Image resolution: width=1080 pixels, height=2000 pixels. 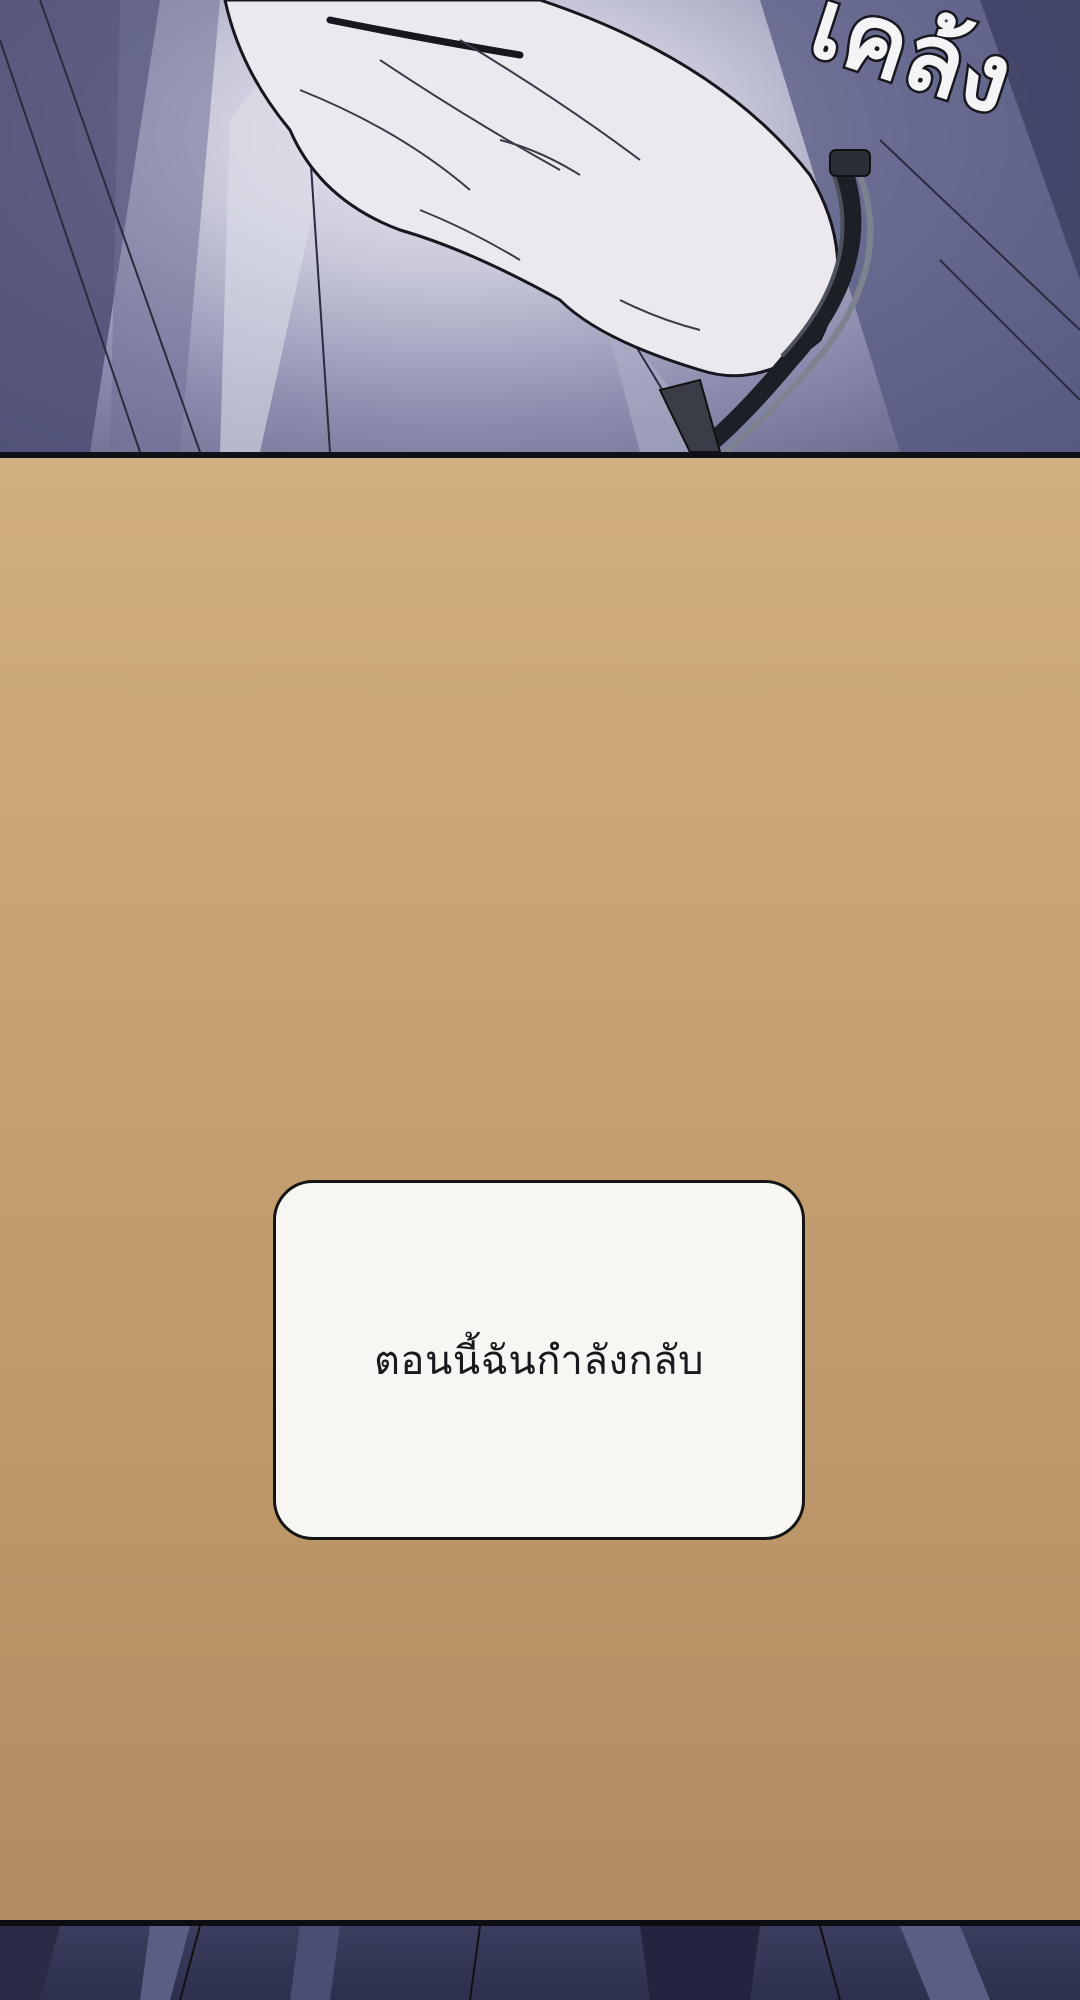 I want to click on narration-text: ตอนนี้ฉันกำลังกลับ, so click(x=539, y=1361).